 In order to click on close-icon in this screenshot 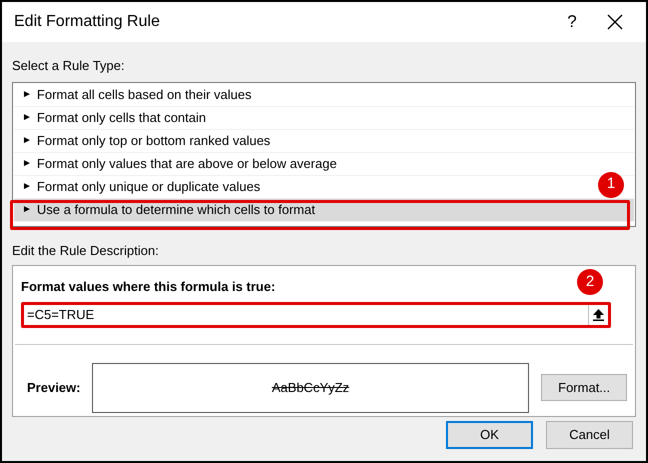, I will do `click(615, 22)`.